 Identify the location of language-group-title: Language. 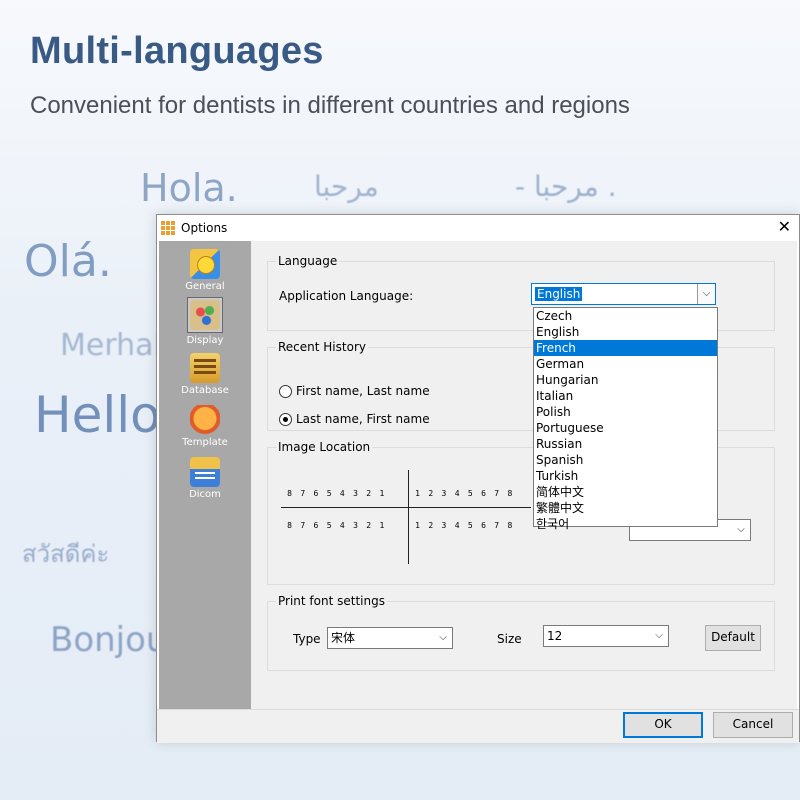
(308, 261).